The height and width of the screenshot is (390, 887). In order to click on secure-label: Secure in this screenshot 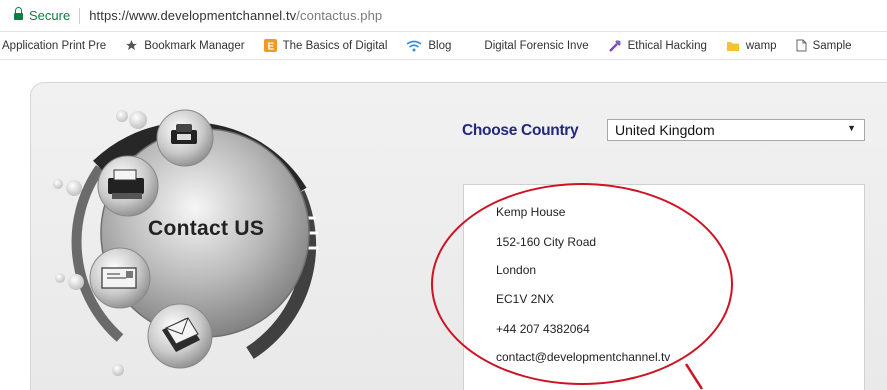, I will do `click(50, 15)`.